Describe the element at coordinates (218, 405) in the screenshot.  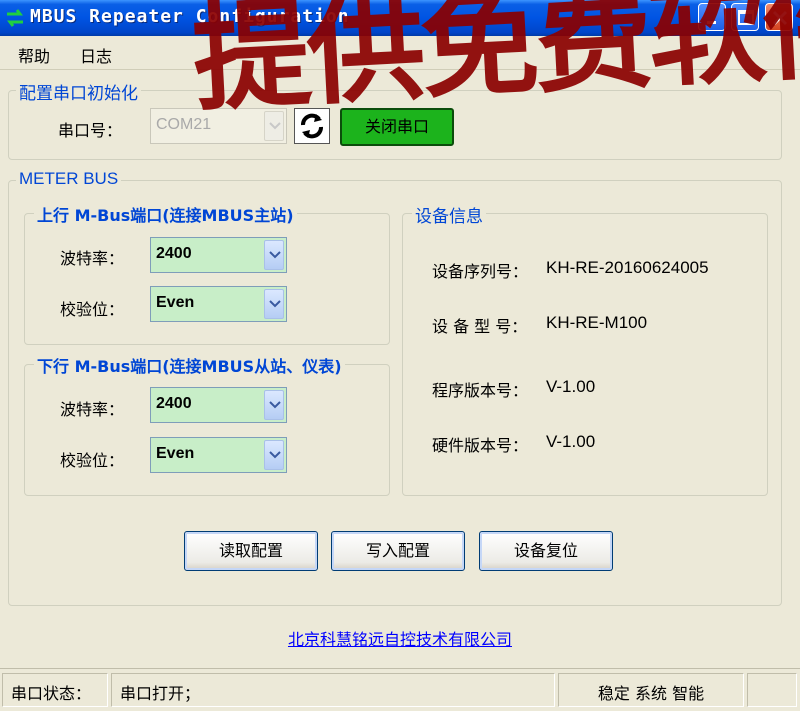
I see `downstream-baud-select: 2400` at that location.